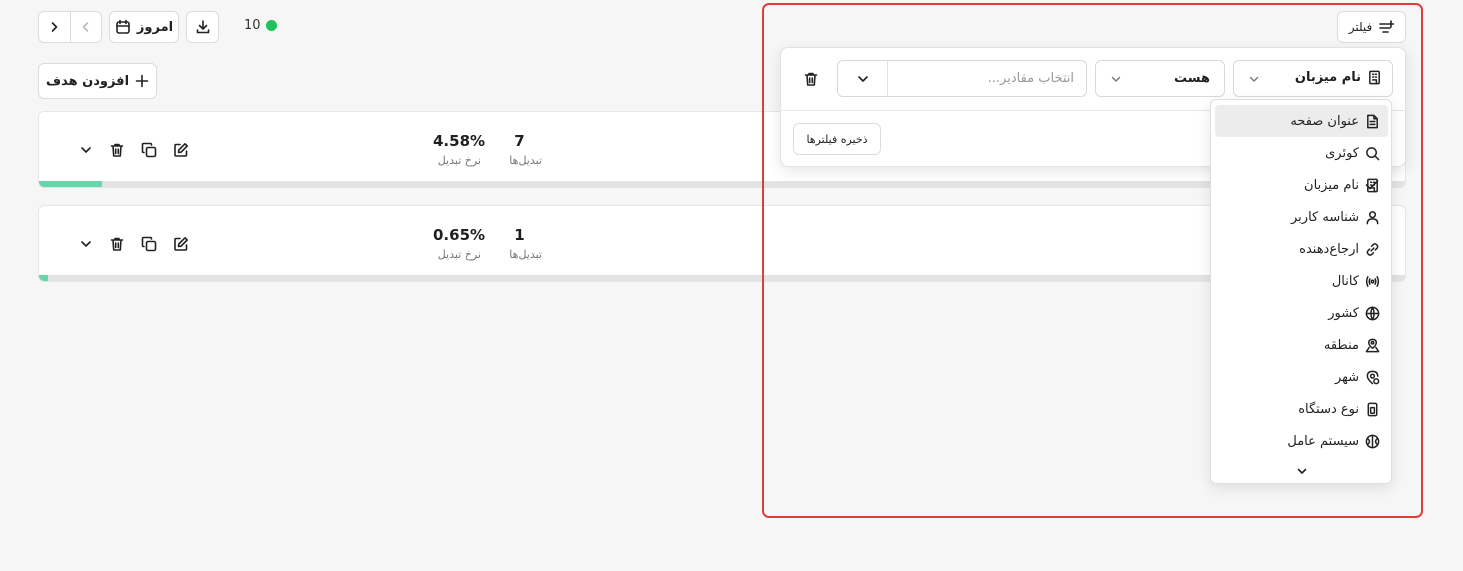 The height and width of the screenshot is (571, 1463). What do you see at coordinates (1191, 78) in the screenshot?
I see `operator-value: هست` at bounding box center [1191, 78].